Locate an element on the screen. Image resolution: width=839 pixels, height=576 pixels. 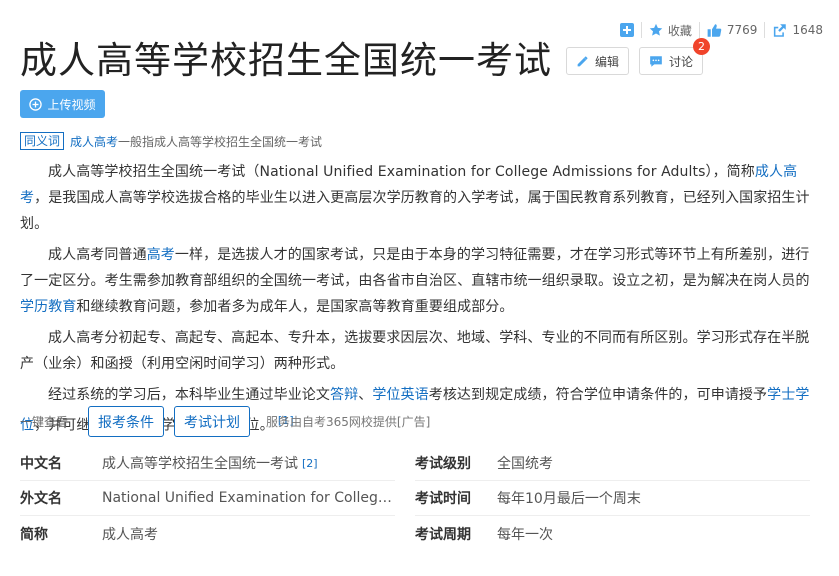
quick-view-row: 一键查看 报考条件 考试计划 服务由自考365网校提供[广告] is located at coordinates (225, 421).